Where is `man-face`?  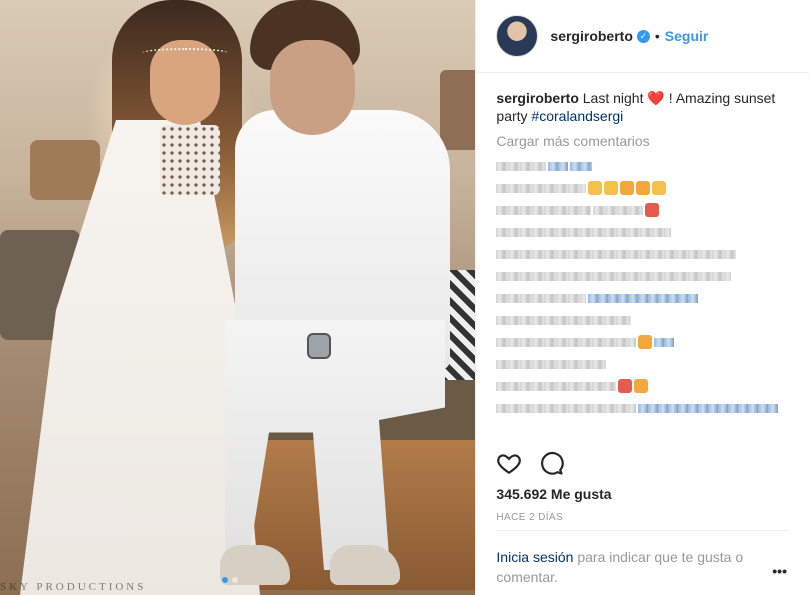 man-face is located at coordinates (312, 87).